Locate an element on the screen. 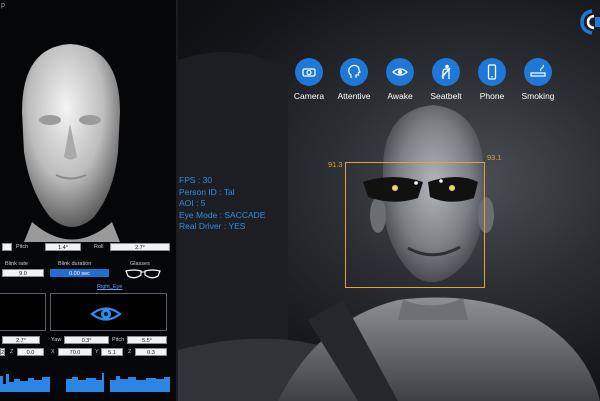 Image resolution: width=600 pixels, height=401 pixels. glasses-icon is located at coordinates (143, 274).